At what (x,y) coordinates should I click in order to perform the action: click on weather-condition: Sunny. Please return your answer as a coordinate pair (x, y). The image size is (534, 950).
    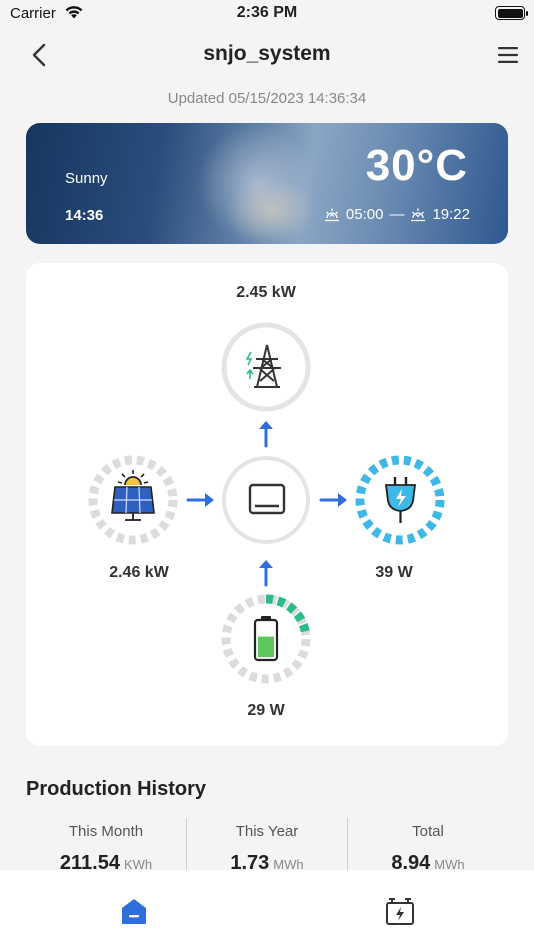
    Looking at the image, I should click on (86, 178).